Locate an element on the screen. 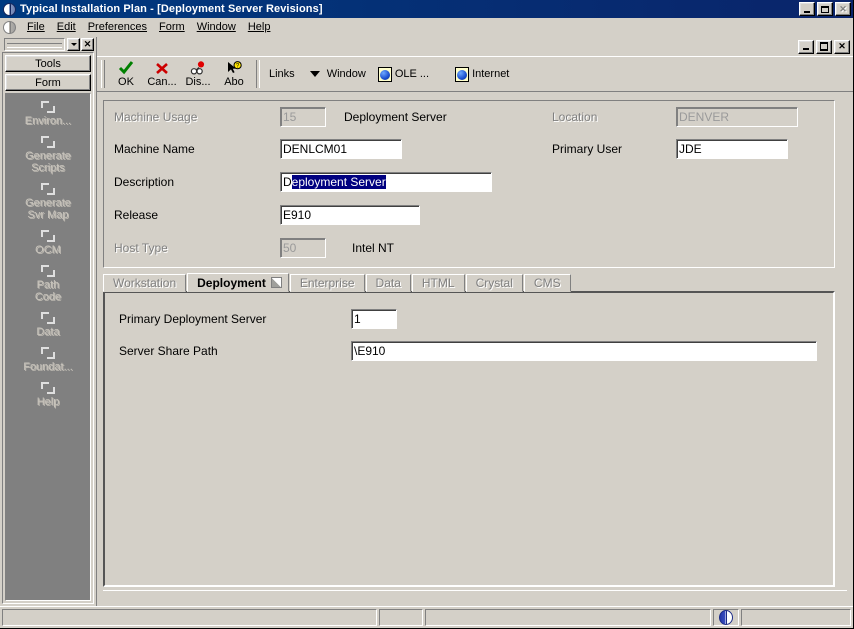  release-field: E910 is located at coordinates (350, 215).